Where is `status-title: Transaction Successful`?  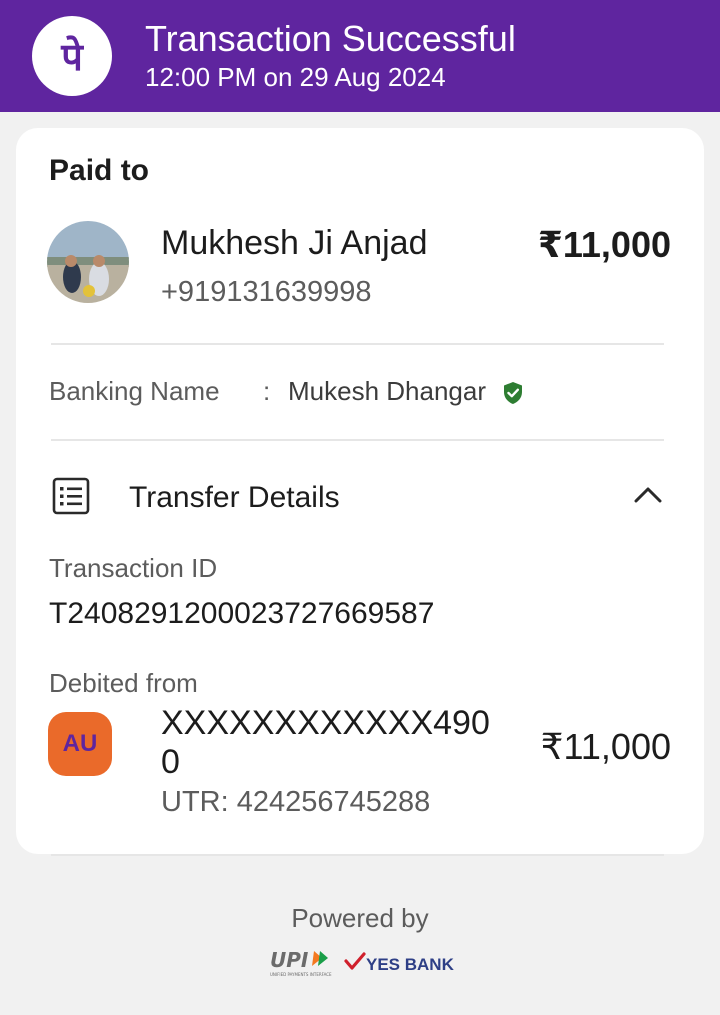 status-title: Transaction Successful is located at coordinates (330, 38).